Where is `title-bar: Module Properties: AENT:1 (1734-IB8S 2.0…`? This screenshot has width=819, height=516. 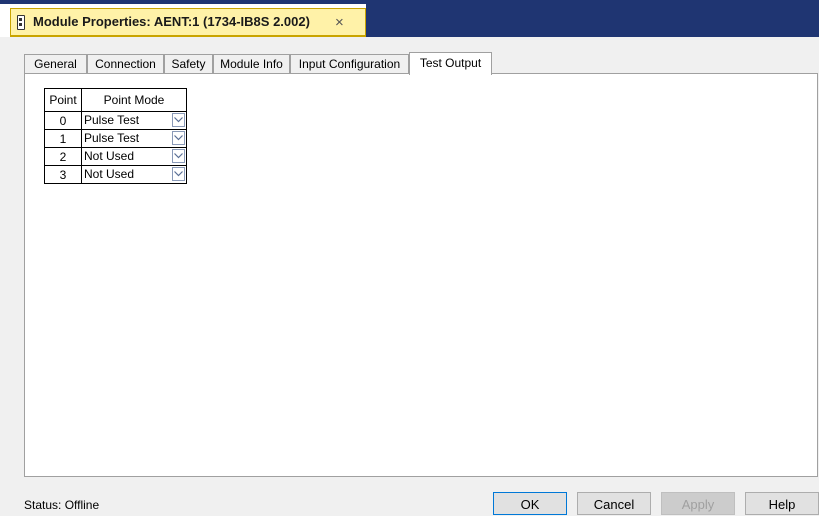
title-bar: Module Properties: AENT:1 (1734-IB8S 2.0… is located at coordinates (409, 18).